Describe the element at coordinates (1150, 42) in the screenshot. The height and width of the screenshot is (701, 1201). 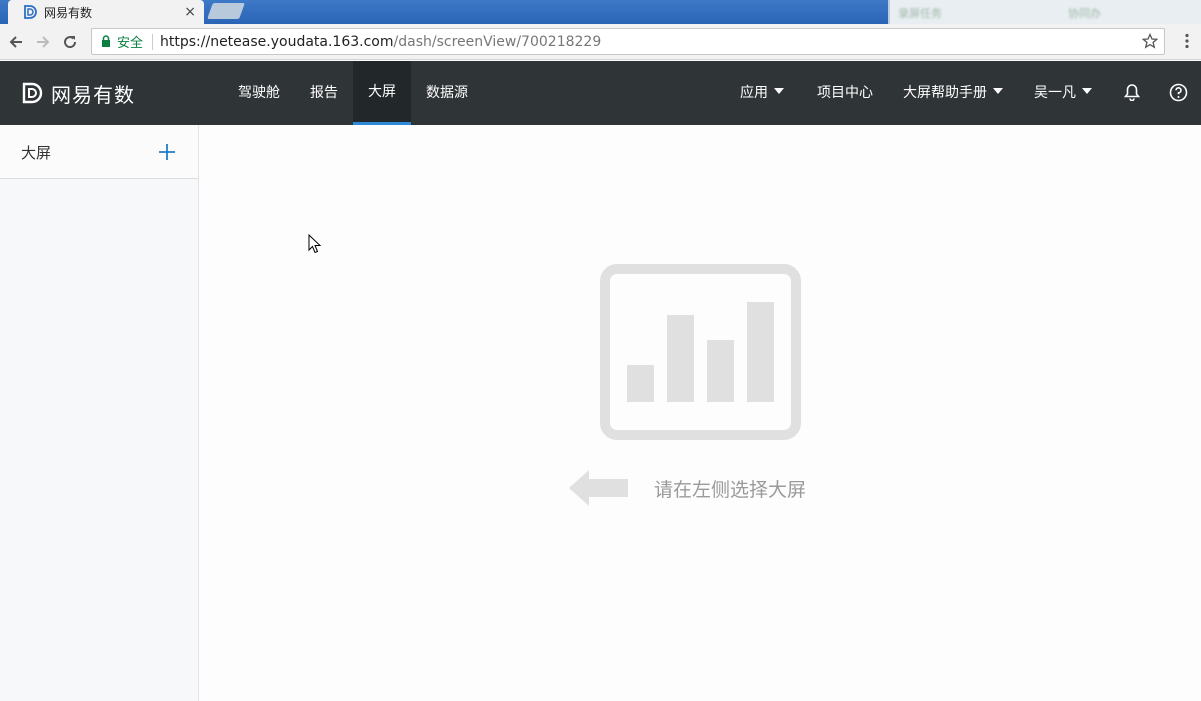
I see `bookmark-star-icon` at that location.